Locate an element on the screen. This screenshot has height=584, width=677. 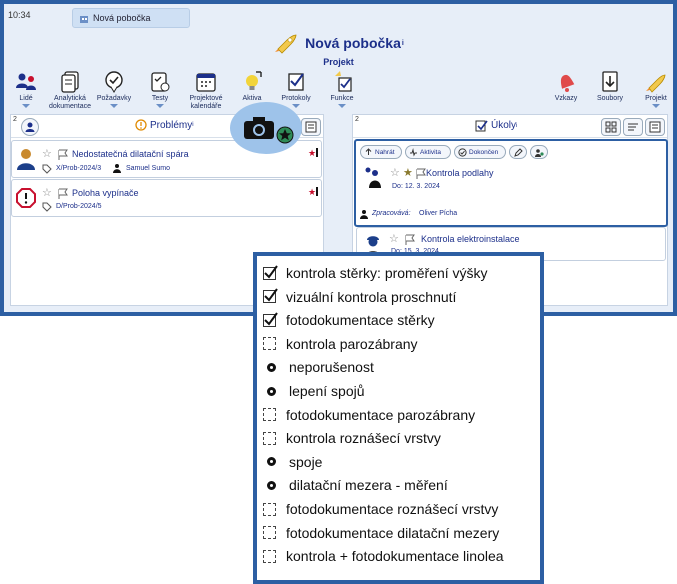
checklist-item-label: spoje is located at coordinates (306, 461).